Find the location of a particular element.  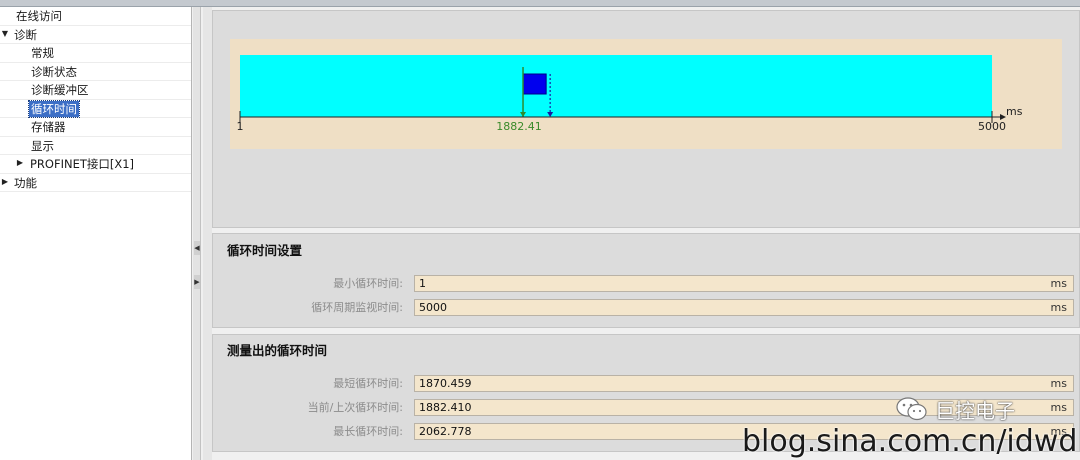

timeline-graphic: 1 5000 1882.41 ms is located at coordinates (630, 94).